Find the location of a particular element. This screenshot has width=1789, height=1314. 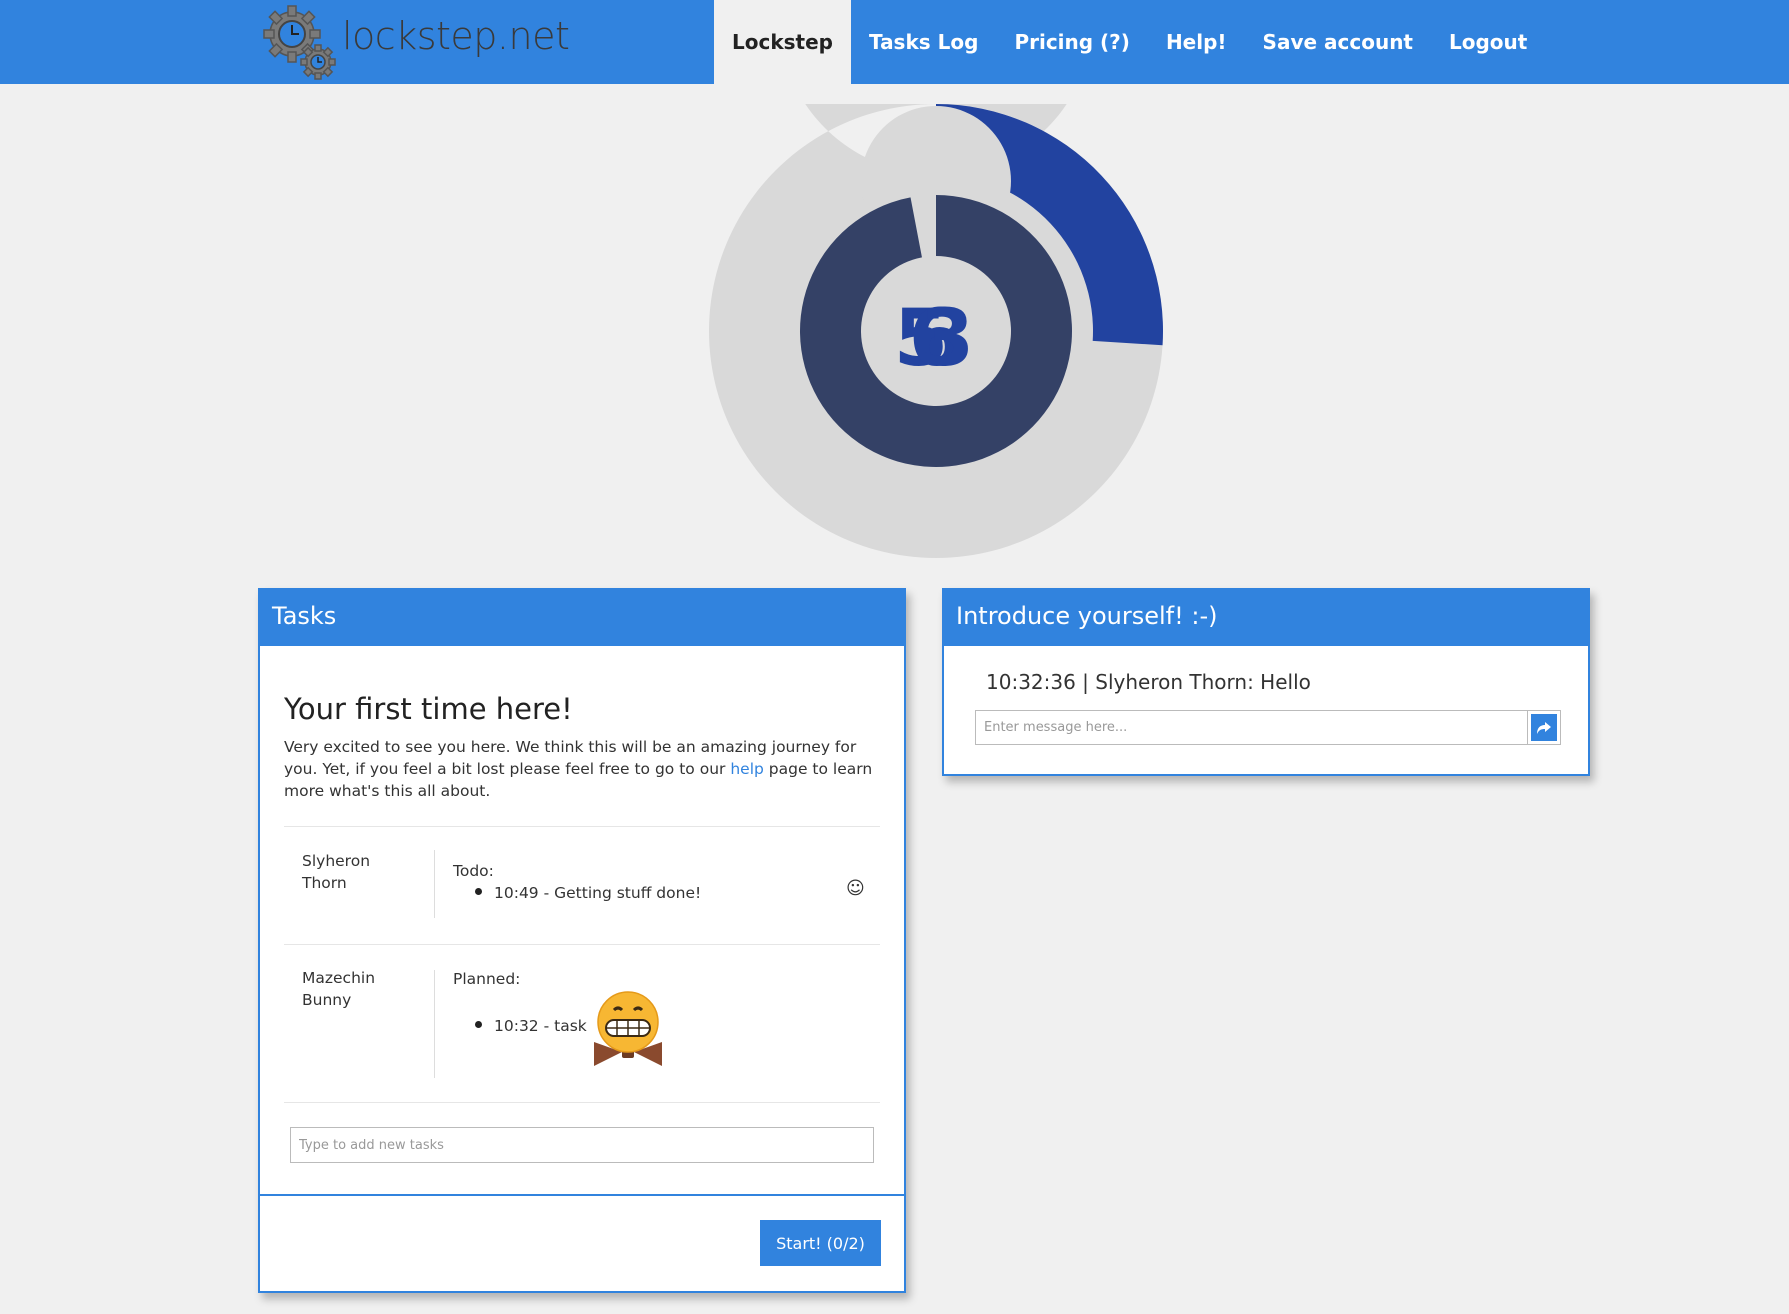

task-item: 10:32 - task is located at coordinates (531, 1026).